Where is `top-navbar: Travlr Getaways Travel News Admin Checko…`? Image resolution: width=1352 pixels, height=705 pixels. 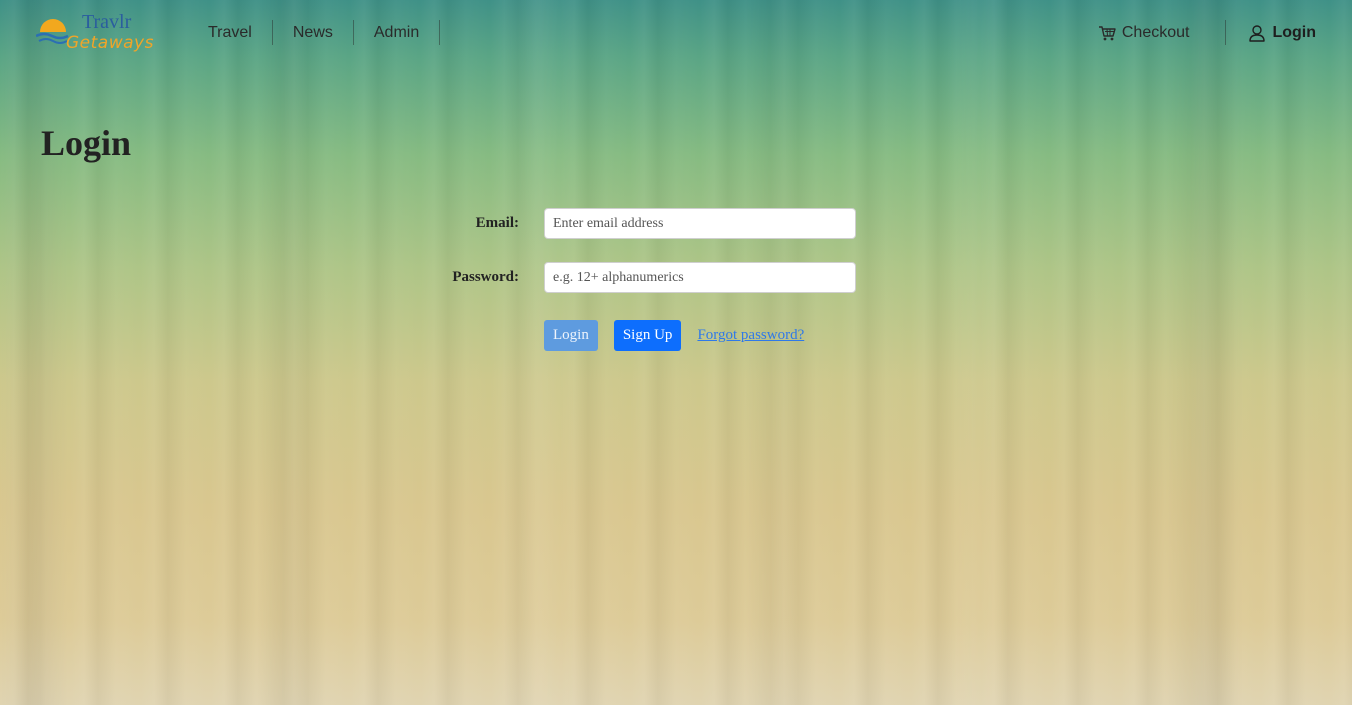 top-navbar: Travlr Getaways Travel News Admin Checko… is located at coordinates (676, 32).